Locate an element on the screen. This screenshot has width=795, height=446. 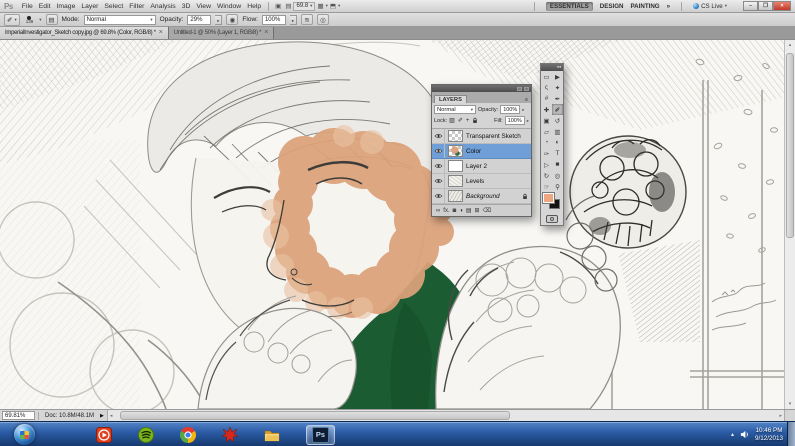
menu-3d: 3D is located at coordinates (186, 6).